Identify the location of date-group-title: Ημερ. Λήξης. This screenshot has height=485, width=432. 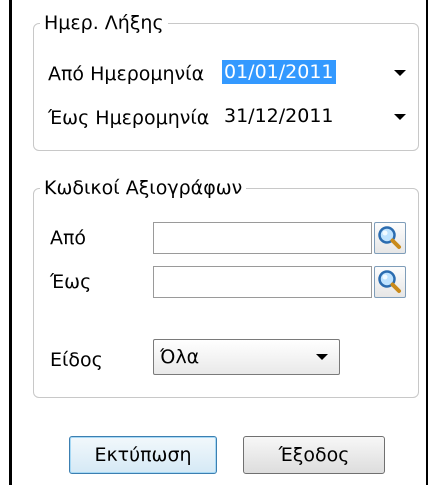
(104, 23).